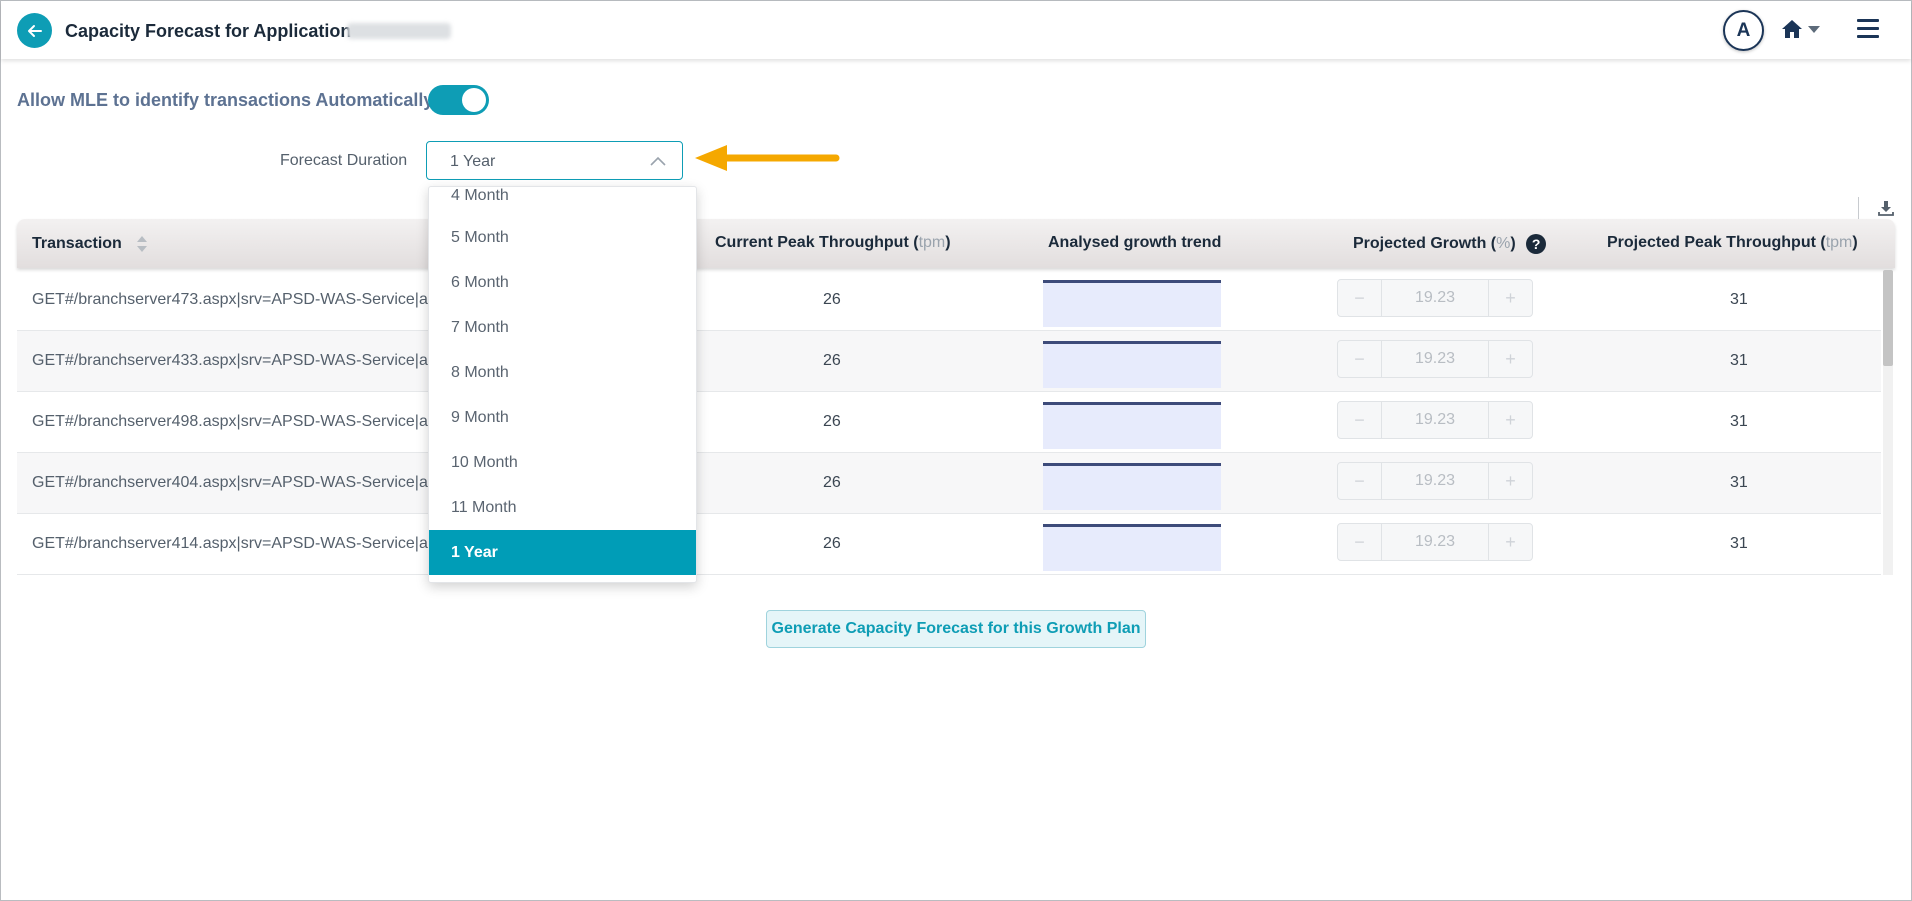 This screenshot has width=1912, height=901. Describe the element at coordinates (458, 100) in the screenshot. I see `mle-toggle` at that location.